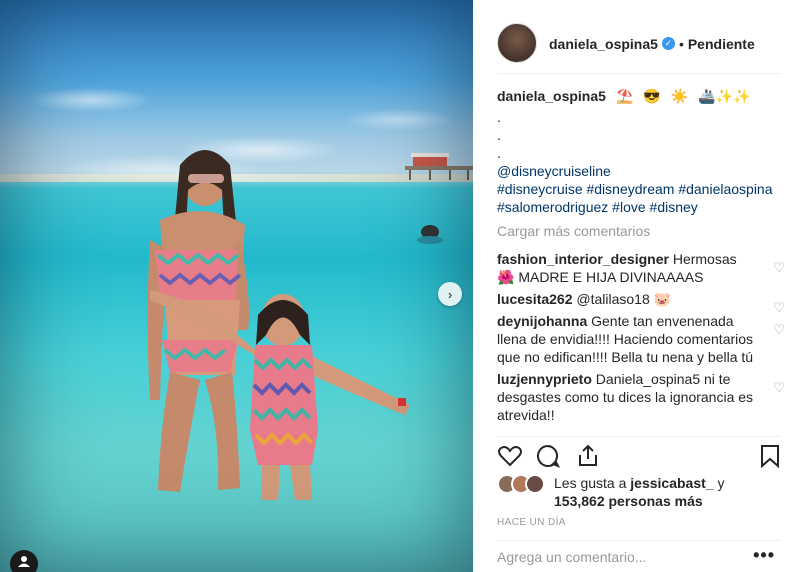 The height and width of the screenshot is (572, 800). Describe the element at coordinates (764, 555) in the screenshot. I see `more-options-icon: •••` at that location.